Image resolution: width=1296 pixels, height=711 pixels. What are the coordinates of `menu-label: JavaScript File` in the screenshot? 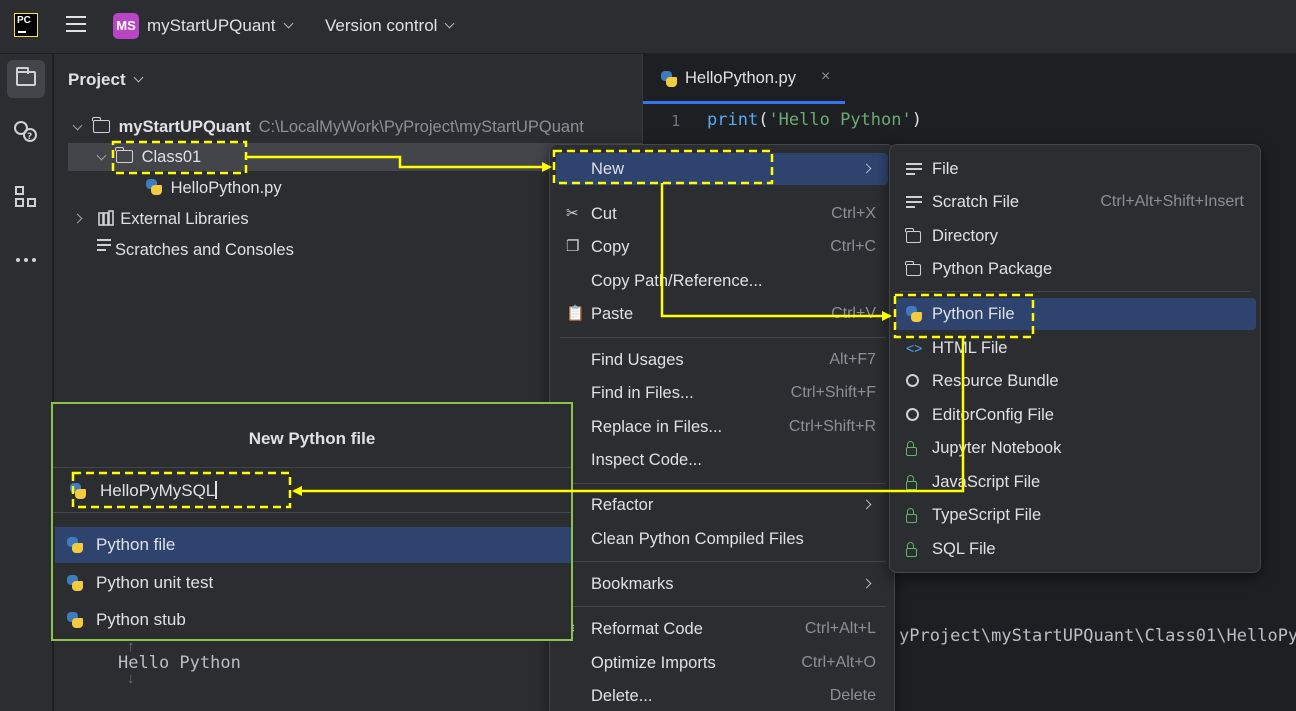 It's located at (986, 482).